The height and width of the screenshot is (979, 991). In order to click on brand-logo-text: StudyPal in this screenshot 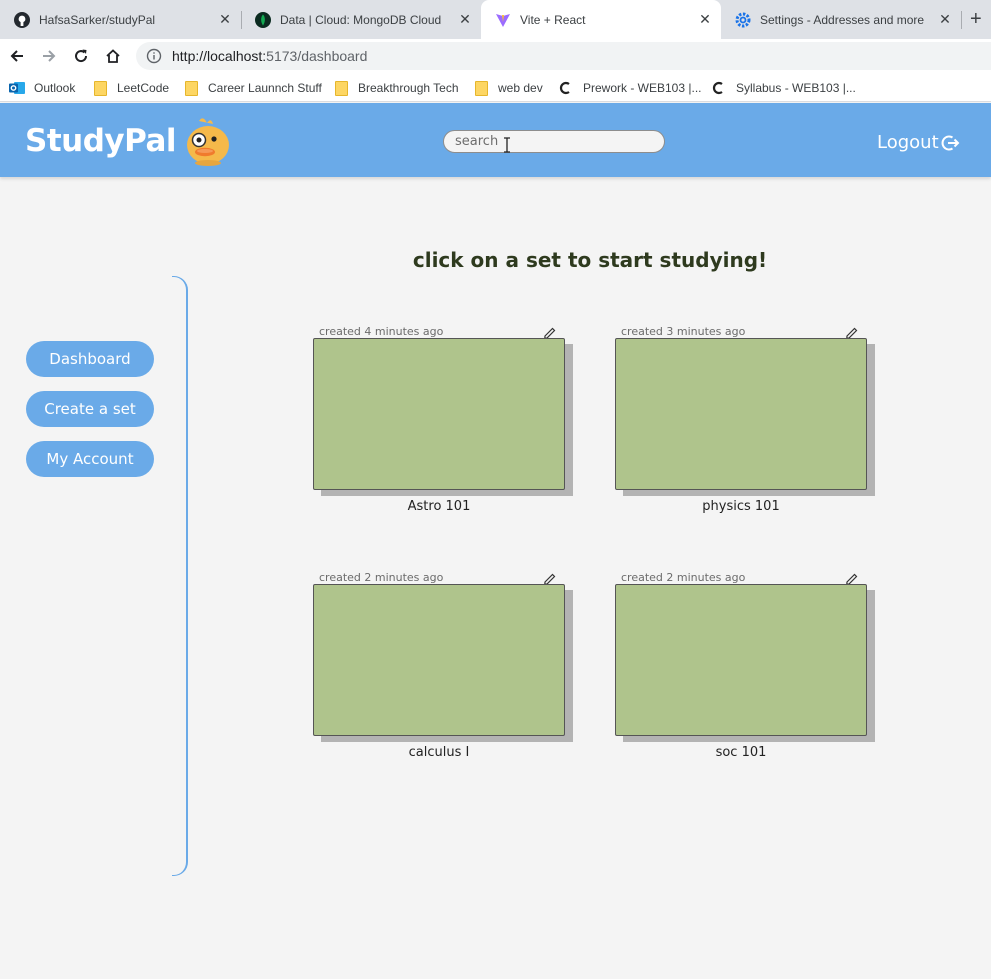, I will do `click(101, 141)`.